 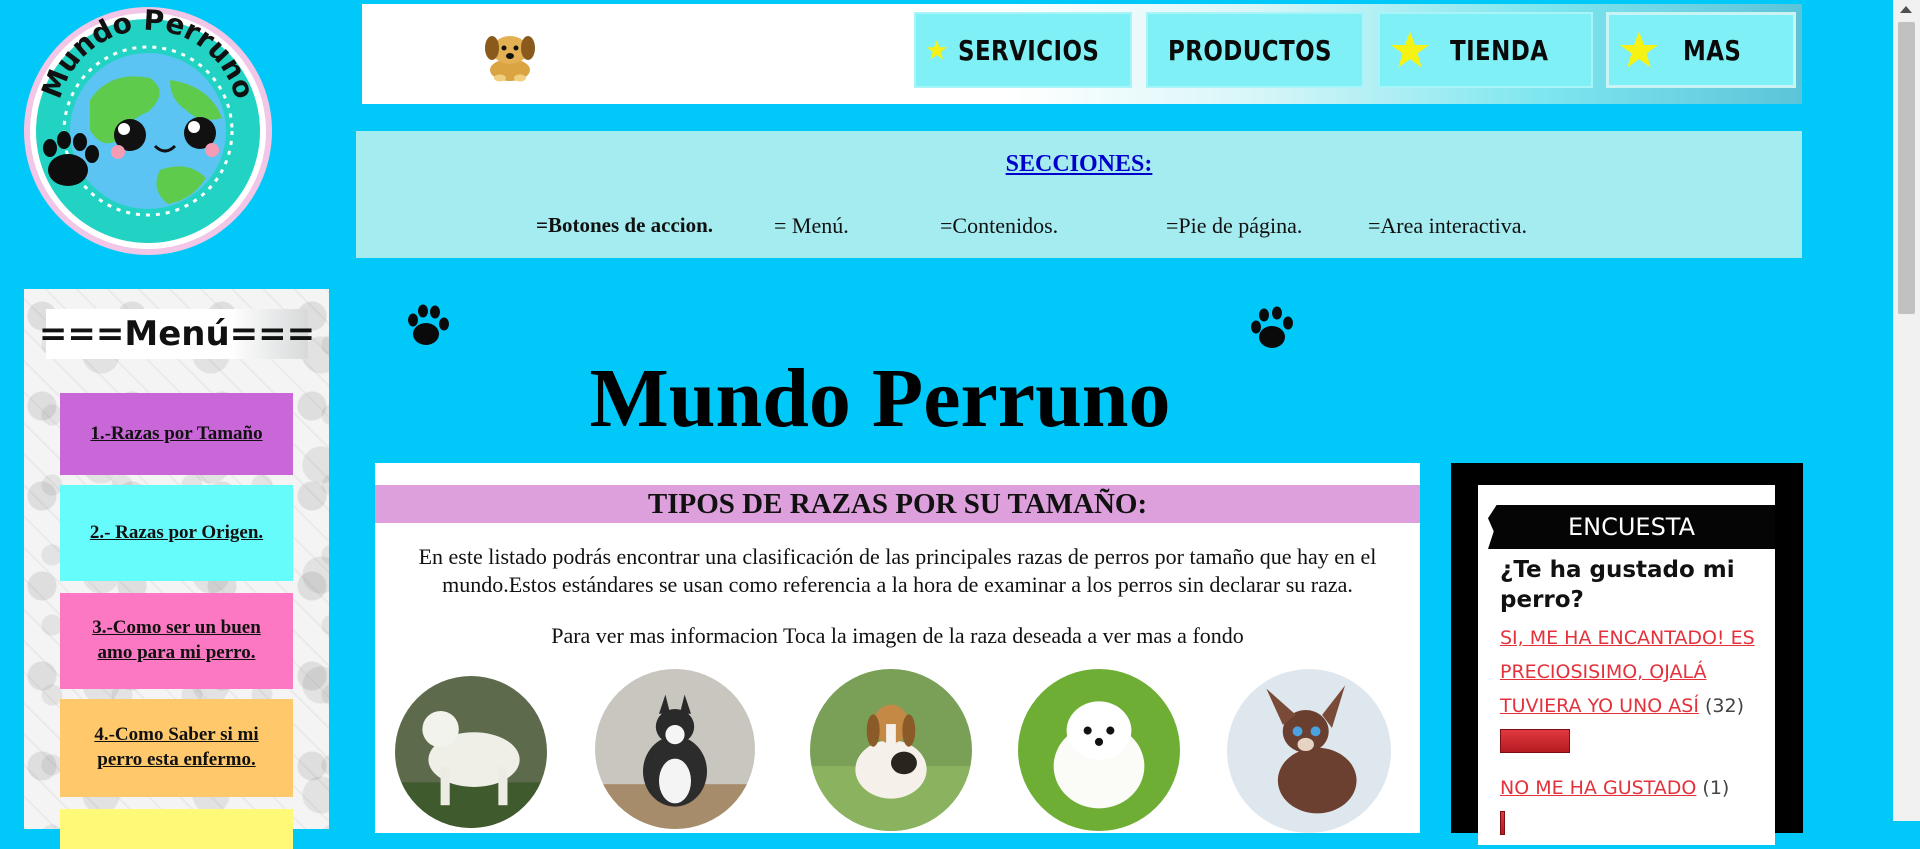 I want to click on nav-productos-label: PRODUCTOS, so click(x=1250, y=50).